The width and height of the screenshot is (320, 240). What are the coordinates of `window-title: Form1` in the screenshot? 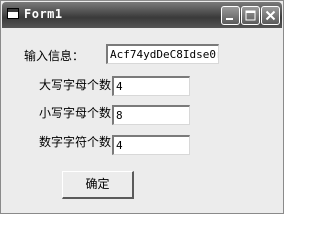 It's located at (43, 14).